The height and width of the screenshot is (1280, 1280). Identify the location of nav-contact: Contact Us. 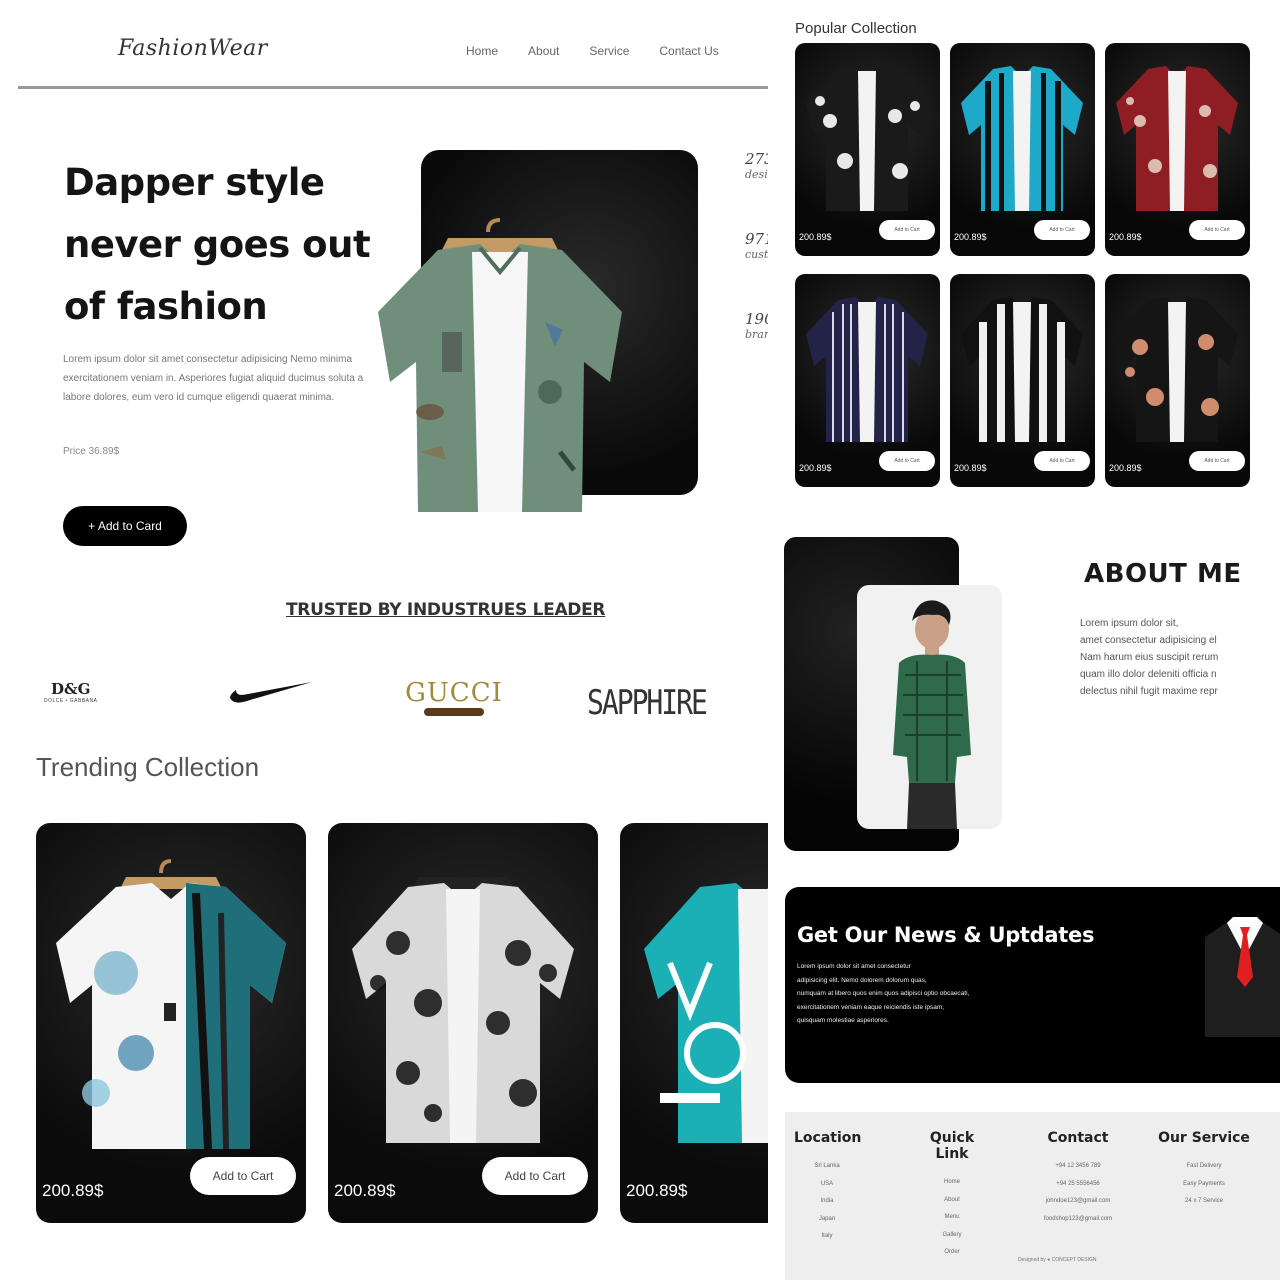
(688, 51).